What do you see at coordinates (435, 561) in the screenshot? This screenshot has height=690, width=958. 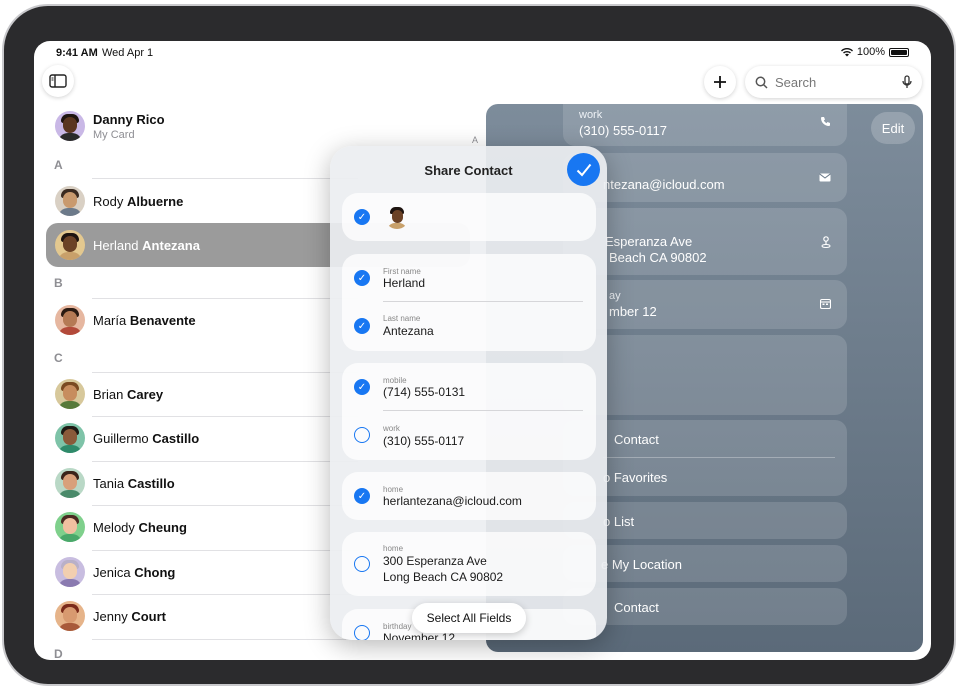 I see `field-value-line-1: 300 Esperanza Ave` at bounding box center [435, 561].